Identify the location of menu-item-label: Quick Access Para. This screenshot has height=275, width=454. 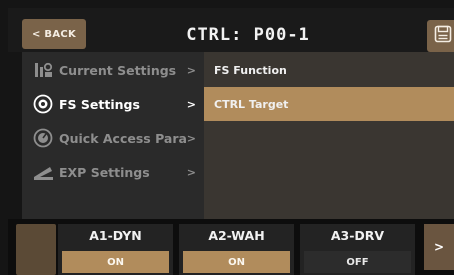
(123, 138).